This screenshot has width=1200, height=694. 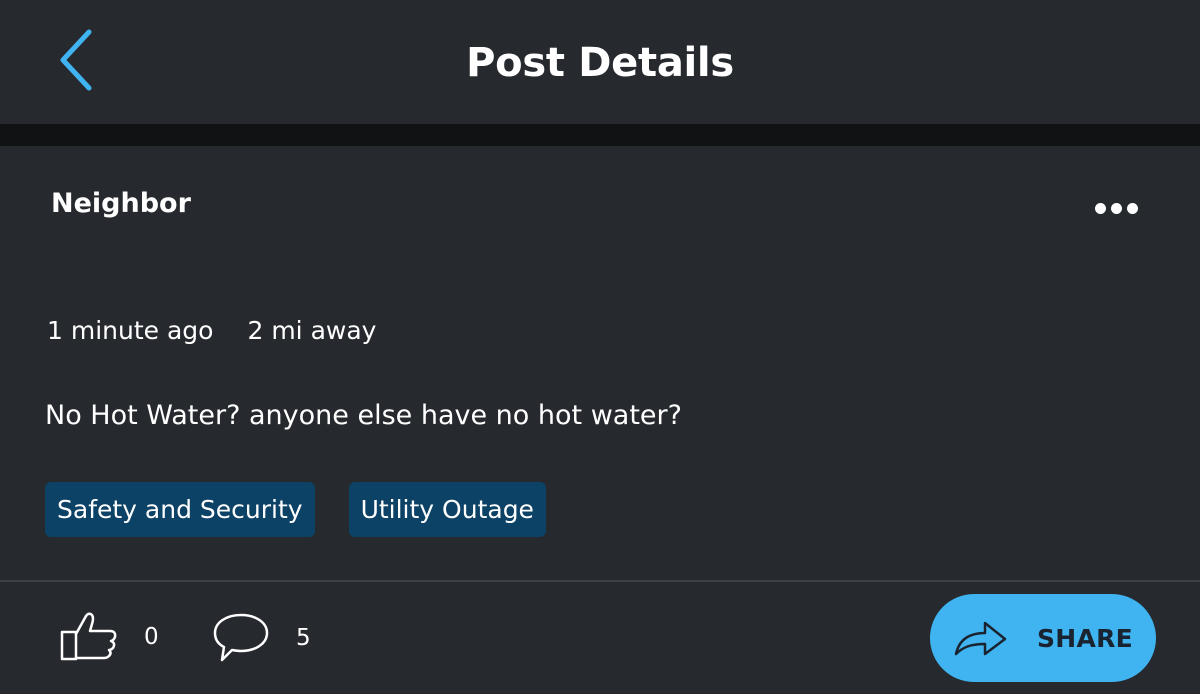 I want to click on post-meta: 1 minute ago 2 mi away, so click(x=211, y=330).